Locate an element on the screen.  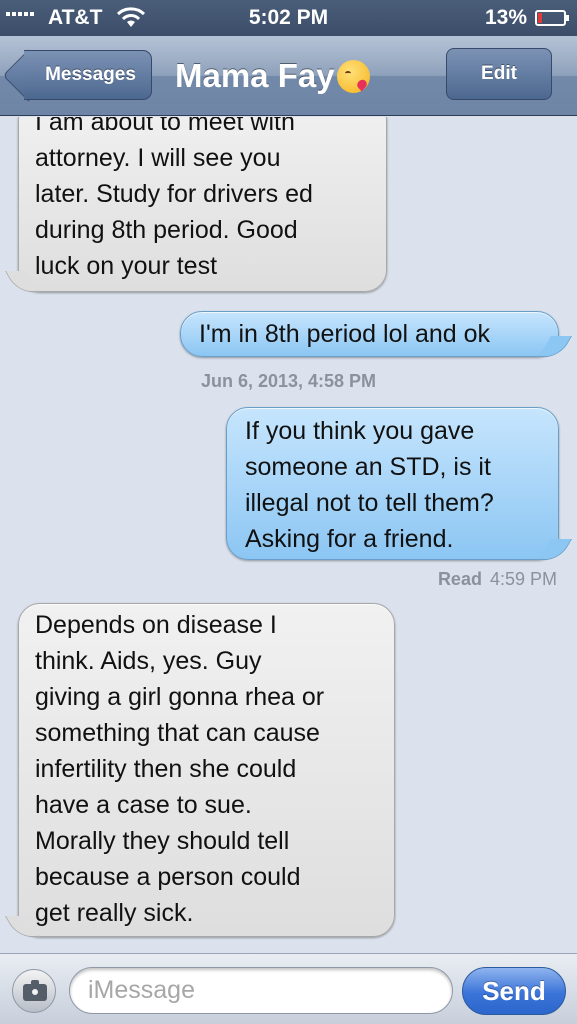
message-line: Asking for a friend. is located at coordinates (349, 539).